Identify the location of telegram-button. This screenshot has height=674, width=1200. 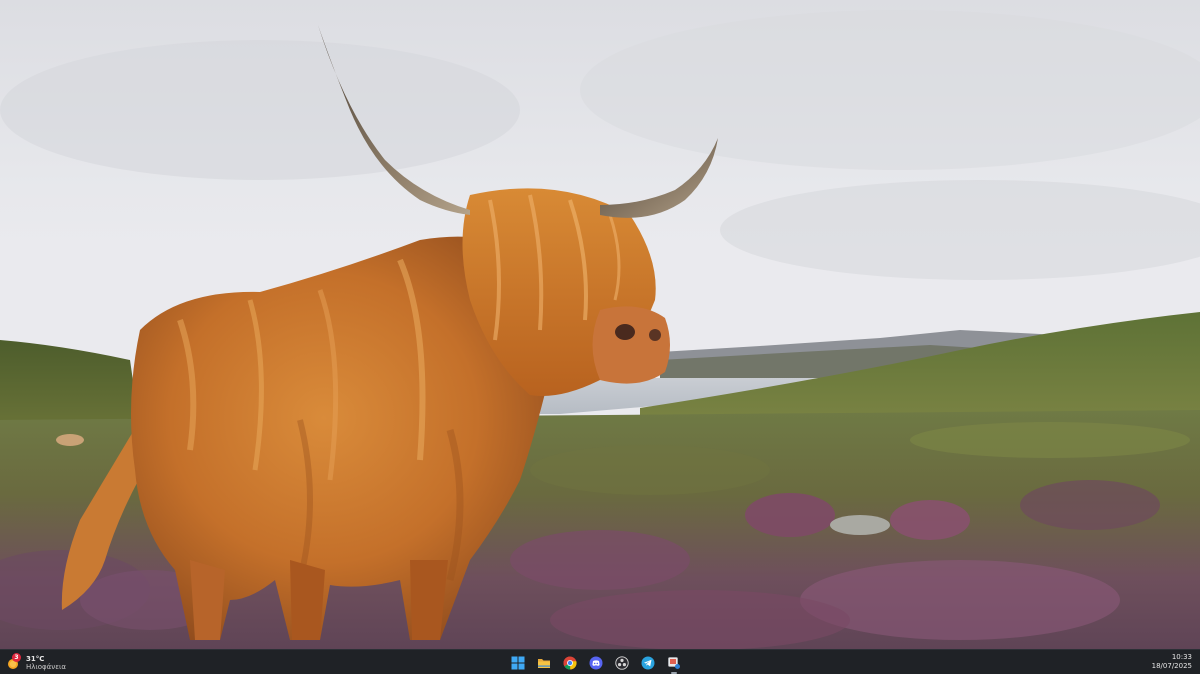
(648, 663).